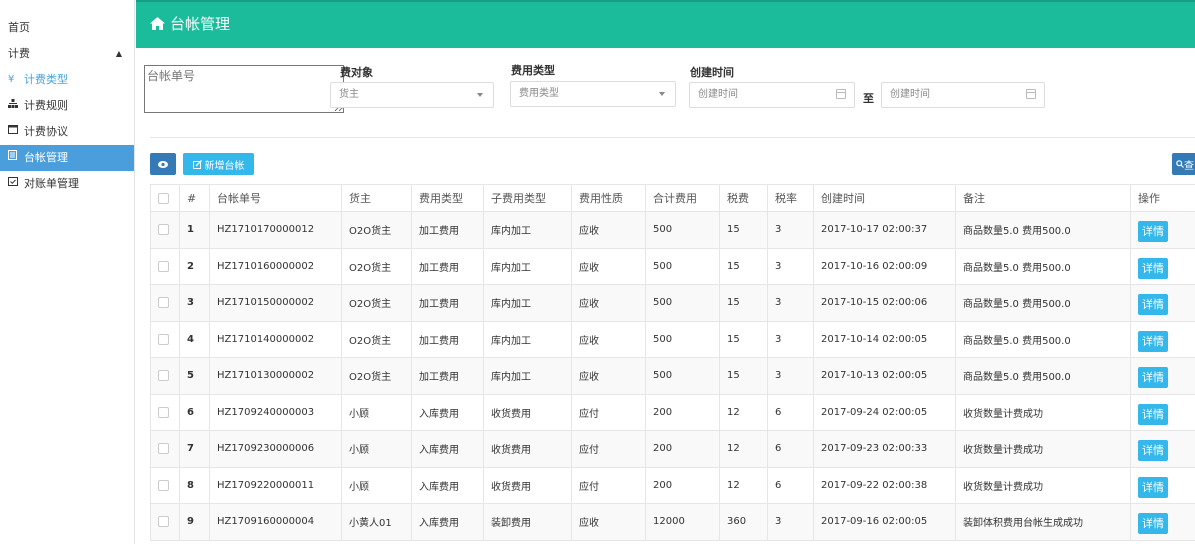  Describe the element at coordinates (275, 449) in the screenshot. I see `cell-no: HZ1709230000006` at that location.